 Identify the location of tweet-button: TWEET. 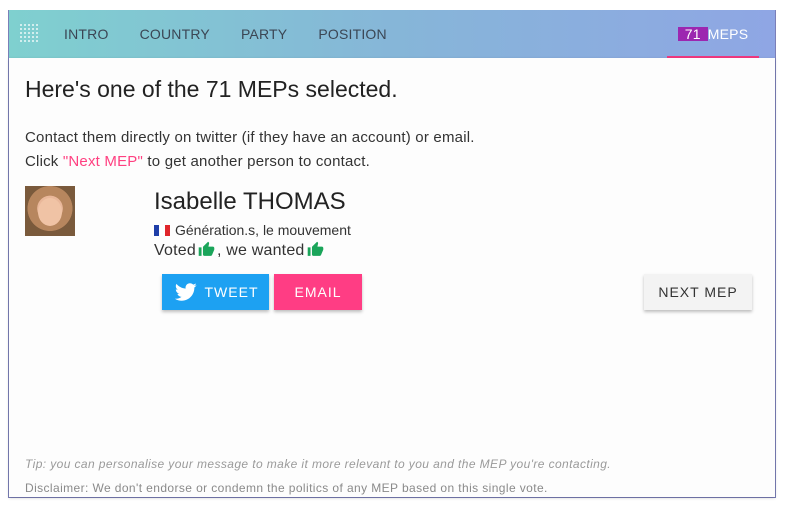
(215, 292).